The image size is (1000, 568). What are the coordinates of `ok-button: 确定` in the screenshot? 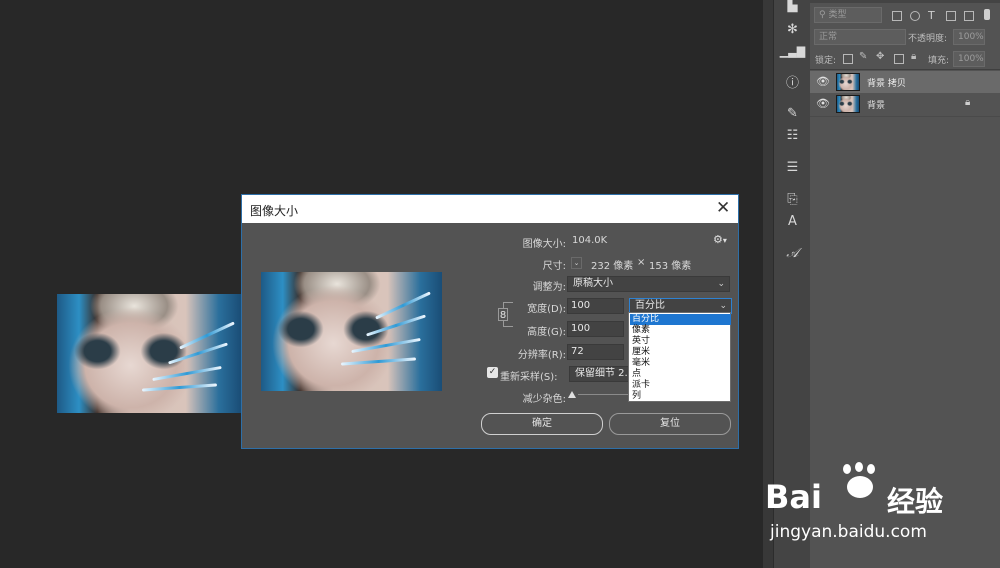 It's located at (542, 424).